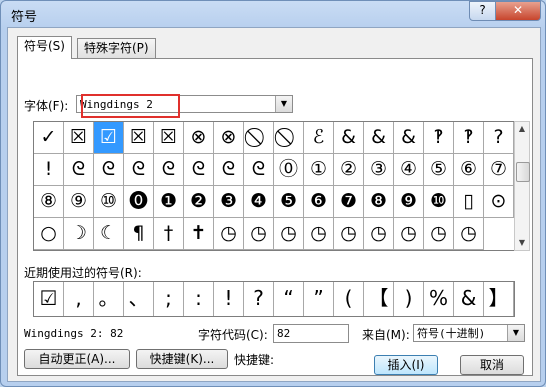  I want to click on insert-button: 插入(I), so click(406, 365).